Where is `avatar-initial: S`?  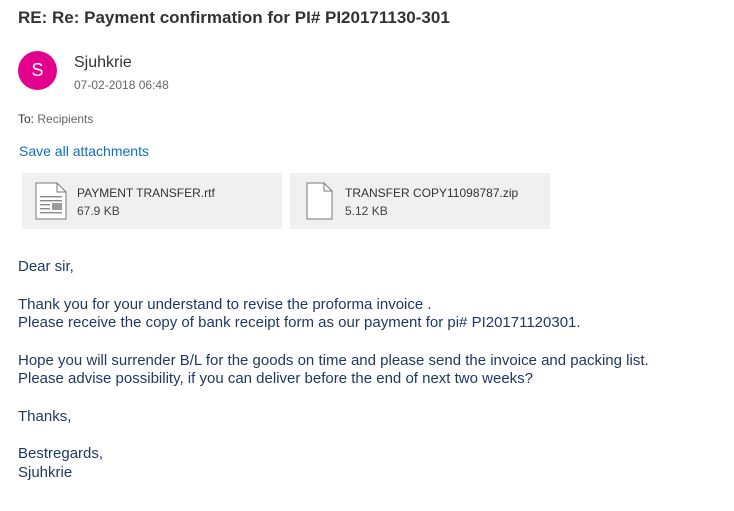 avatar-initial: S is located at coordinates (37, 70).